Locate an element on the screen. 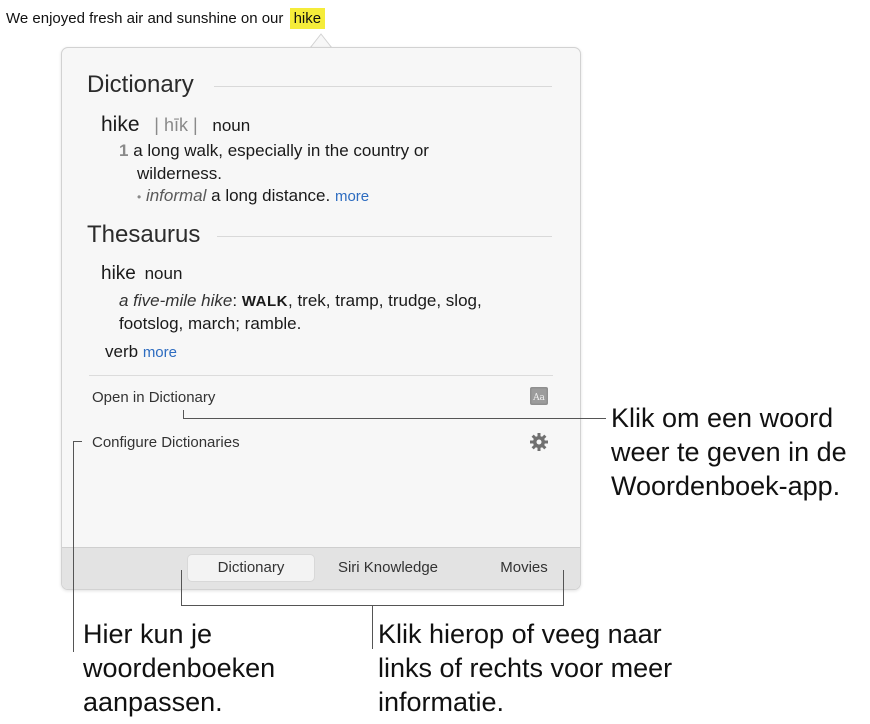 The height and width of the screenshot is (724, 870). callout-configure-text: Hier kun je woordenboeken aanpassen. is located at coordinates (179, 668).